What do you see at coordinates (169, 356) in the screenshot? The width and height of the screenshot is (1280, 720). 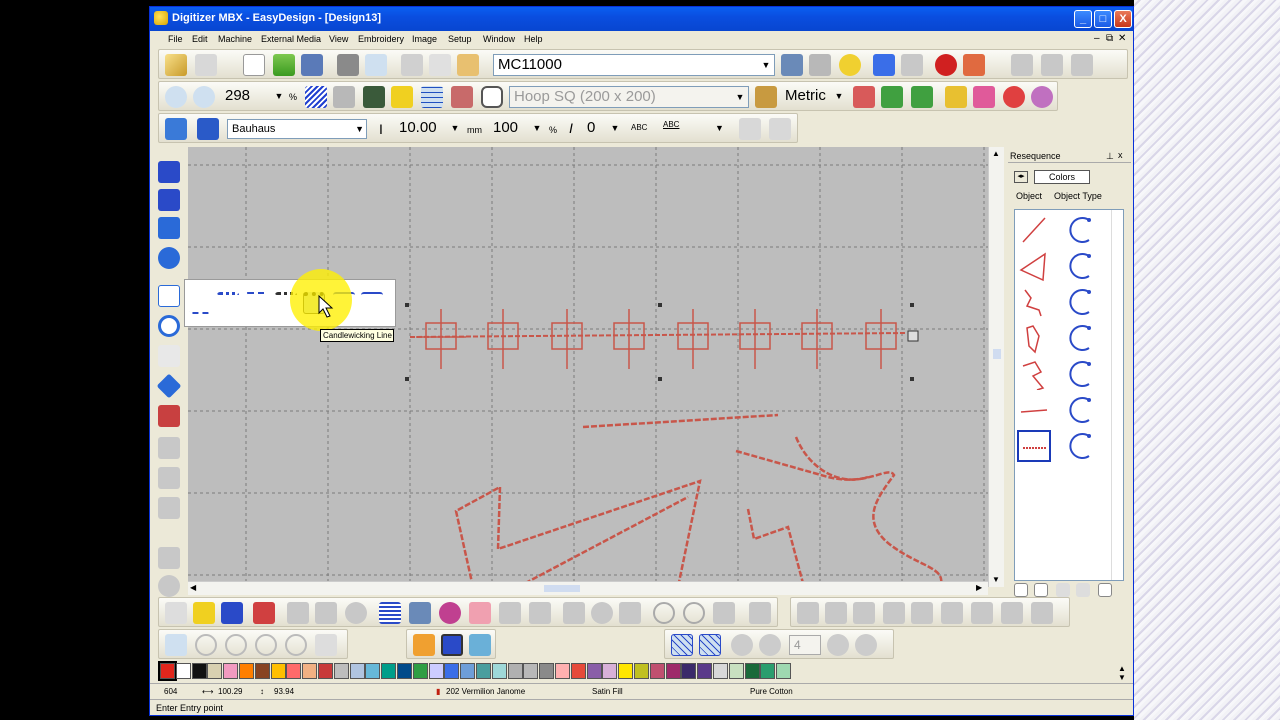 I see `node-edit-icon` at bounding box center [169, 356].